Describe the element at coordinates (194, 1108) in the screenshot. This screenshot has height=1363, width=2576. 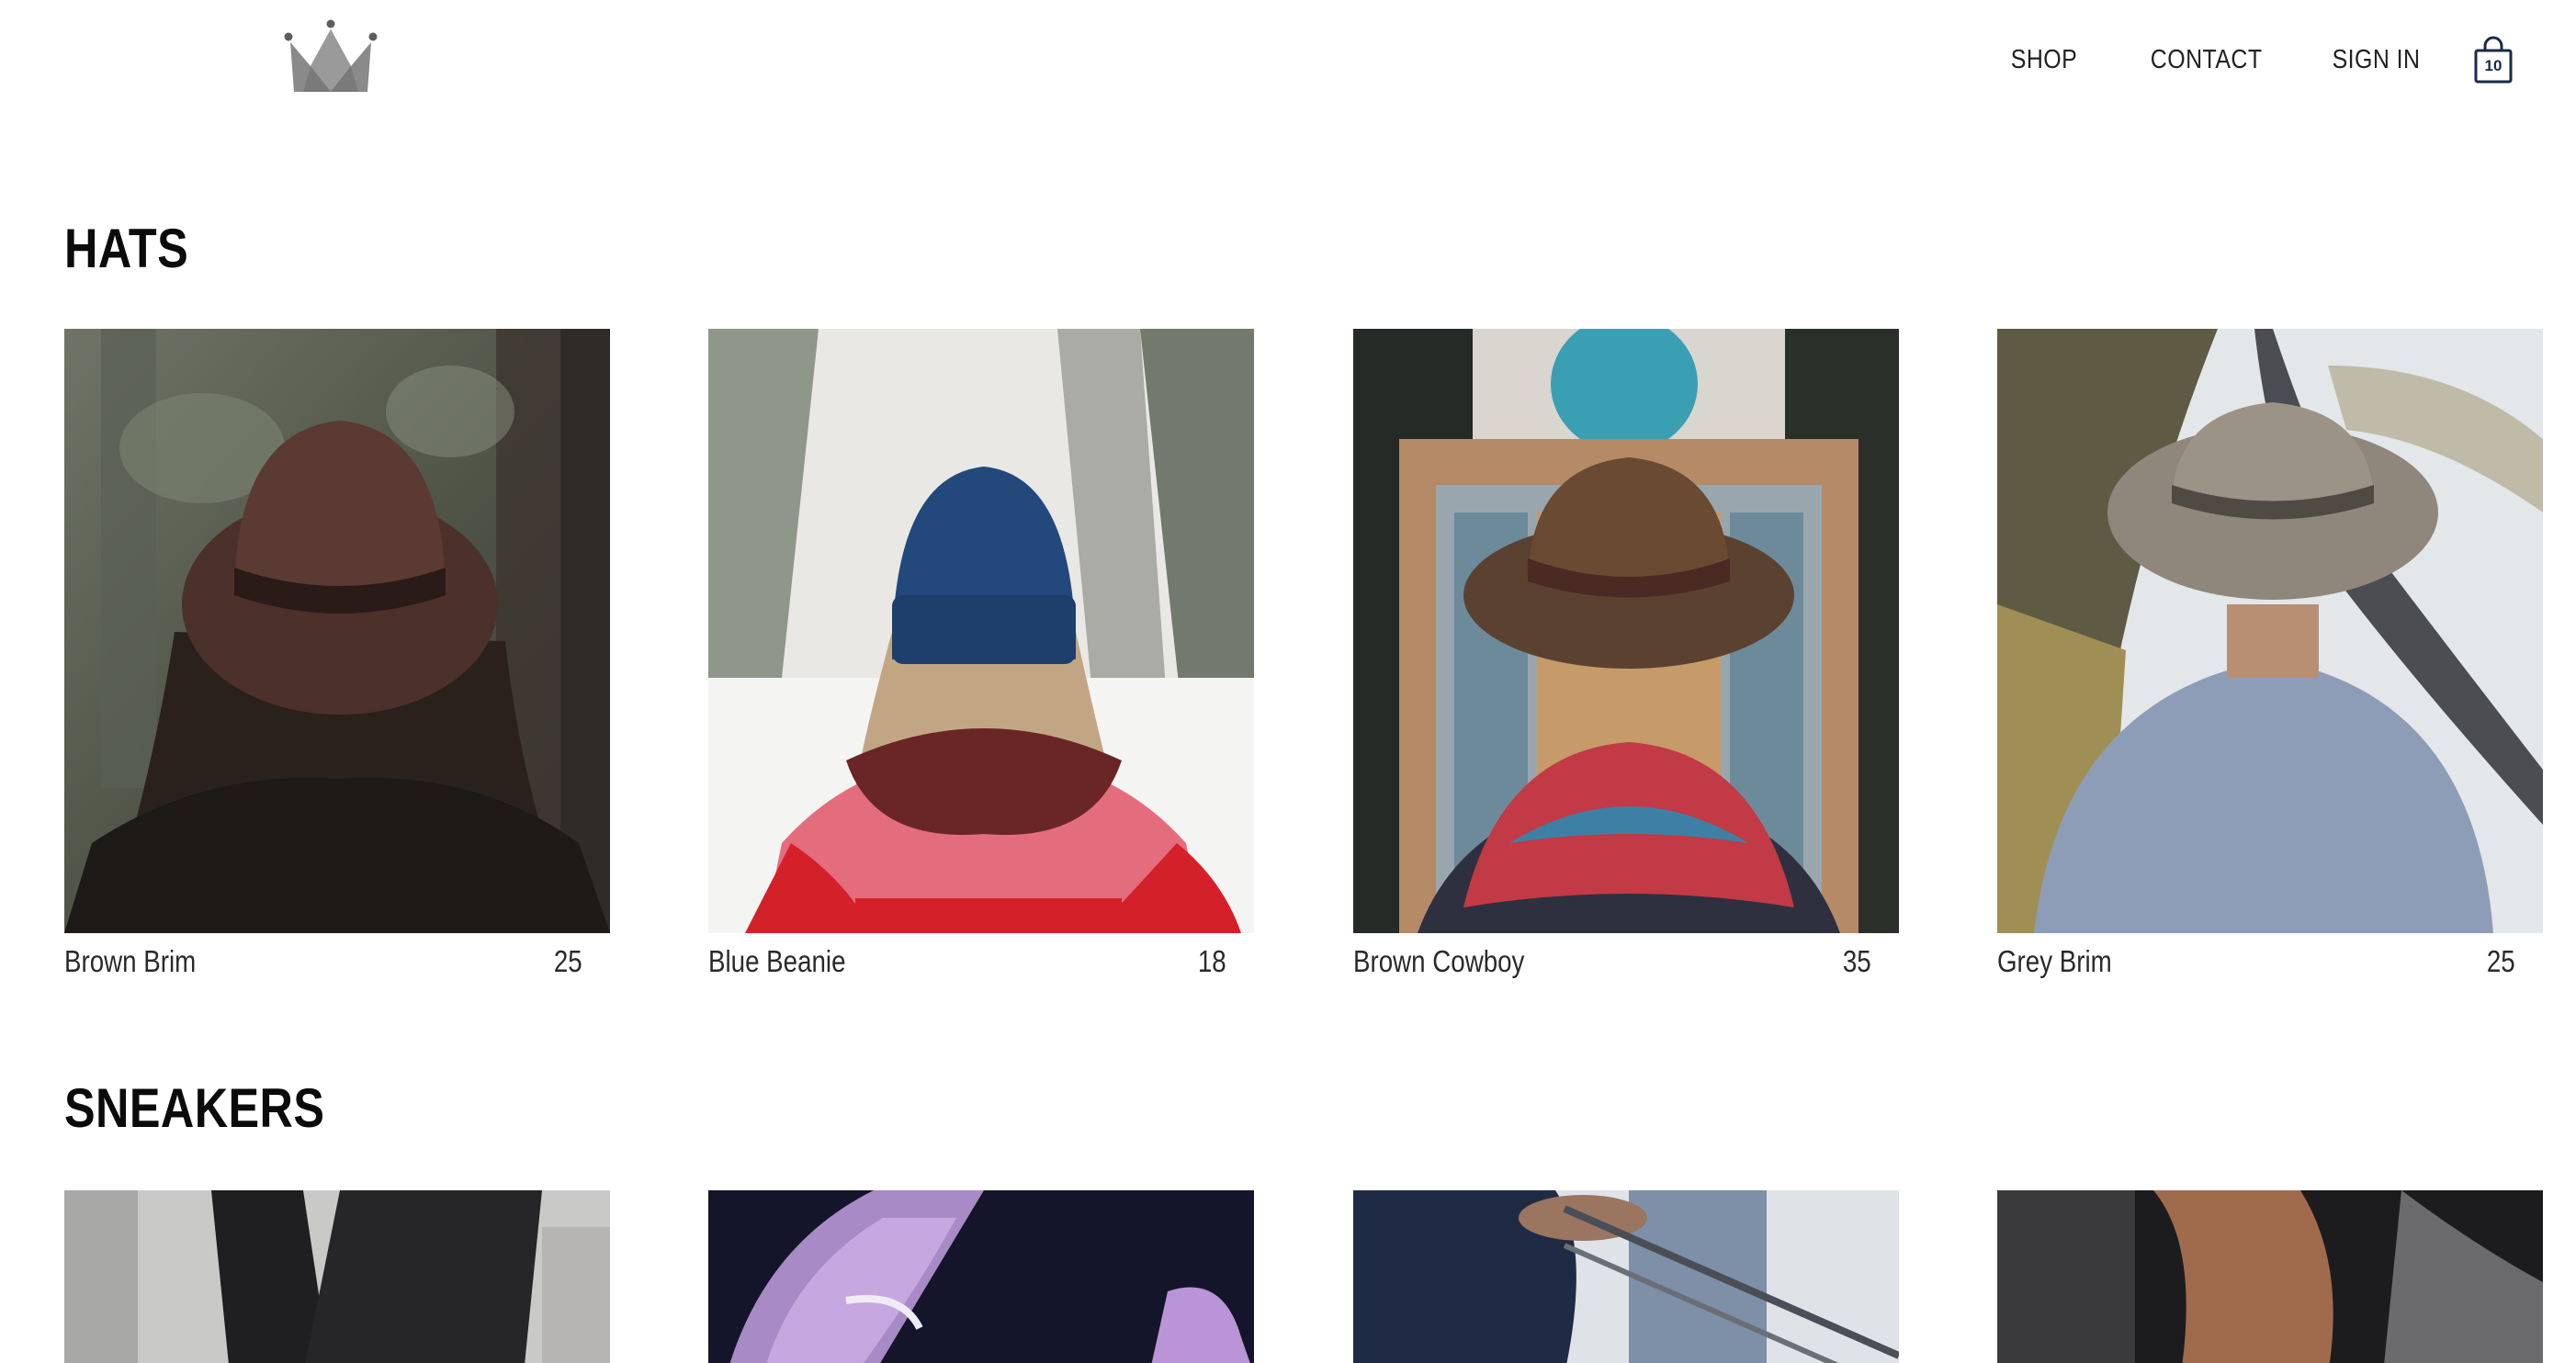
I see `section-title-sneakers: SNEAKERS` at that location.